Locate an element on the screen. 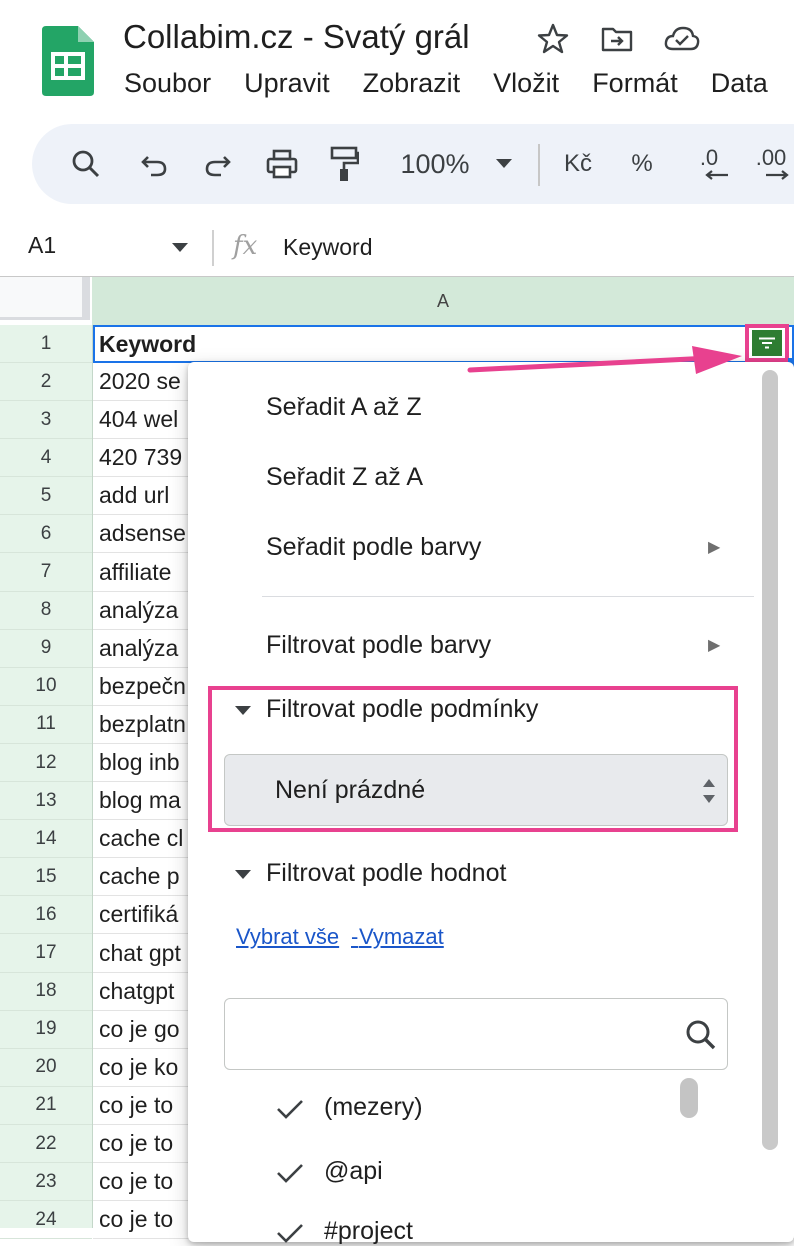  values-list-scrollbar is located at coordinates (689, 1098).